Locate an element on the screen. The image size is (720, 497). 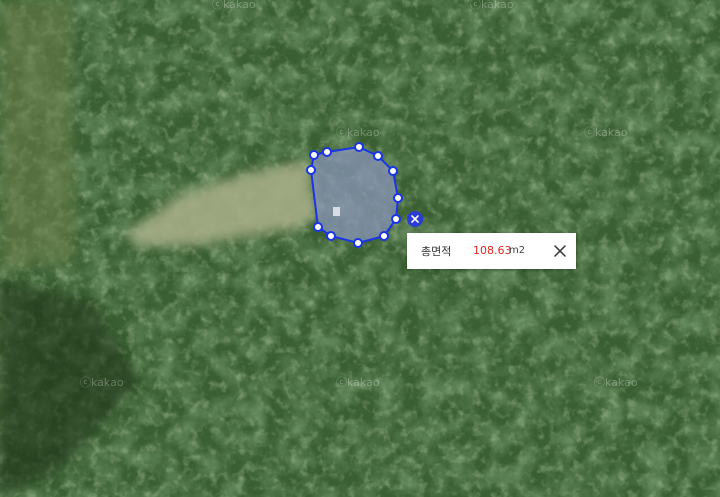
delete-drawing-button is located at coordinates (415, 219).